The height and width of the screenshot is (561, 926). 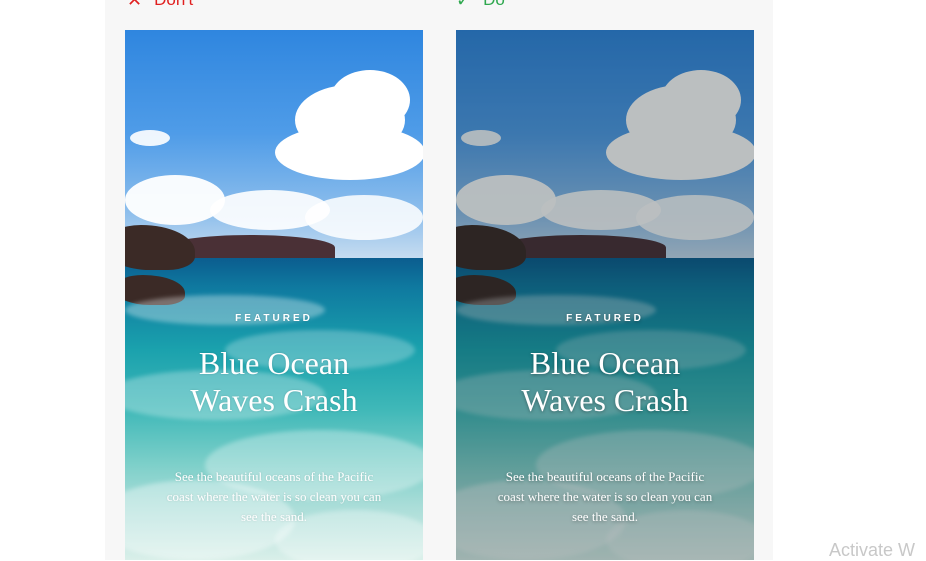 I want to click on dont-label: ✕ Don't, so click(x=160, y=5).